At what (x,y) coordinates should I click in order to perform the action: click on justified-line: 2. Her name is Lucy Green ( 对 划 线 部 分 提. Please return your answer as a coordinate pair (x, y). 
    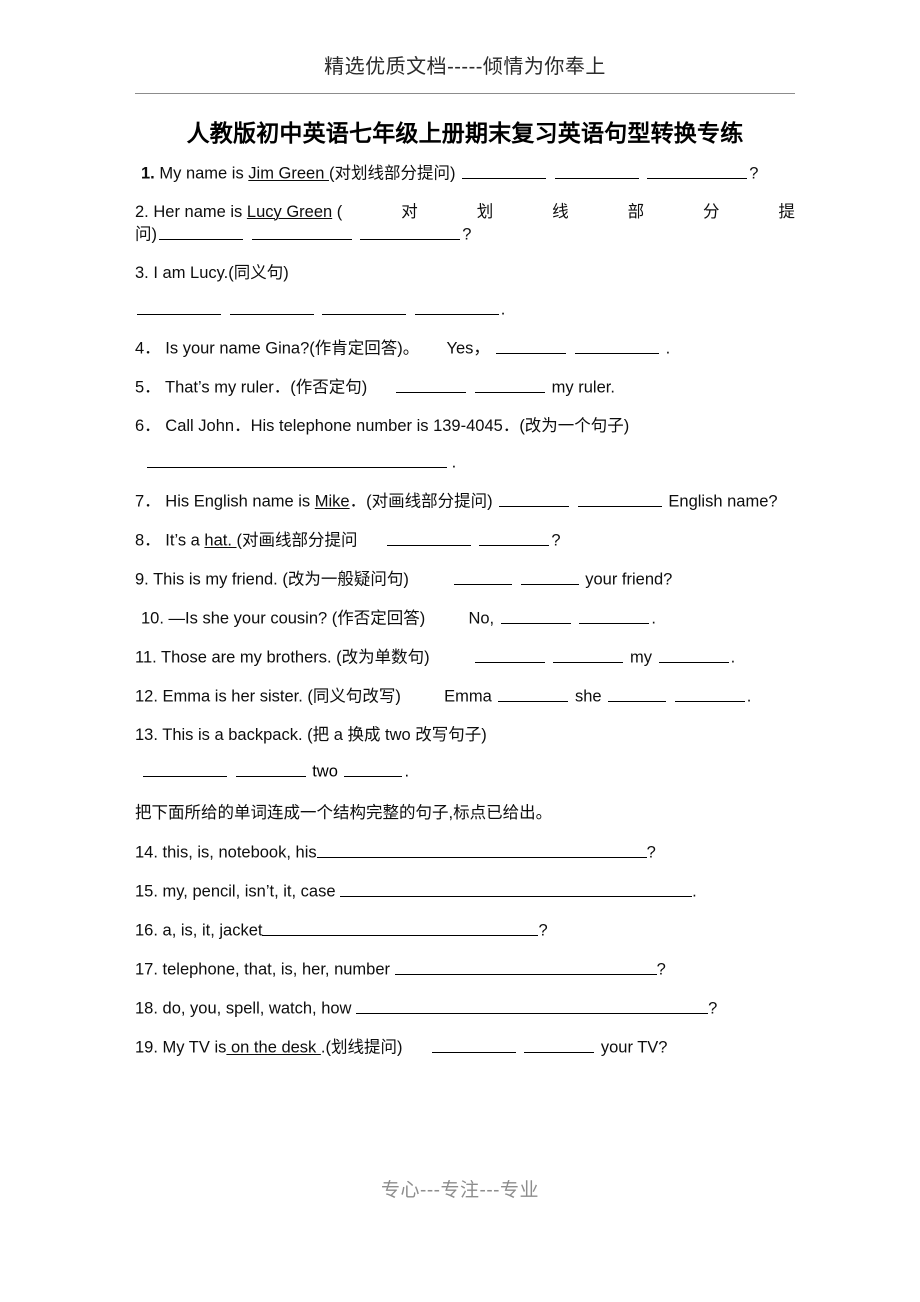
    Looking at the image, I should click on (465, 212).